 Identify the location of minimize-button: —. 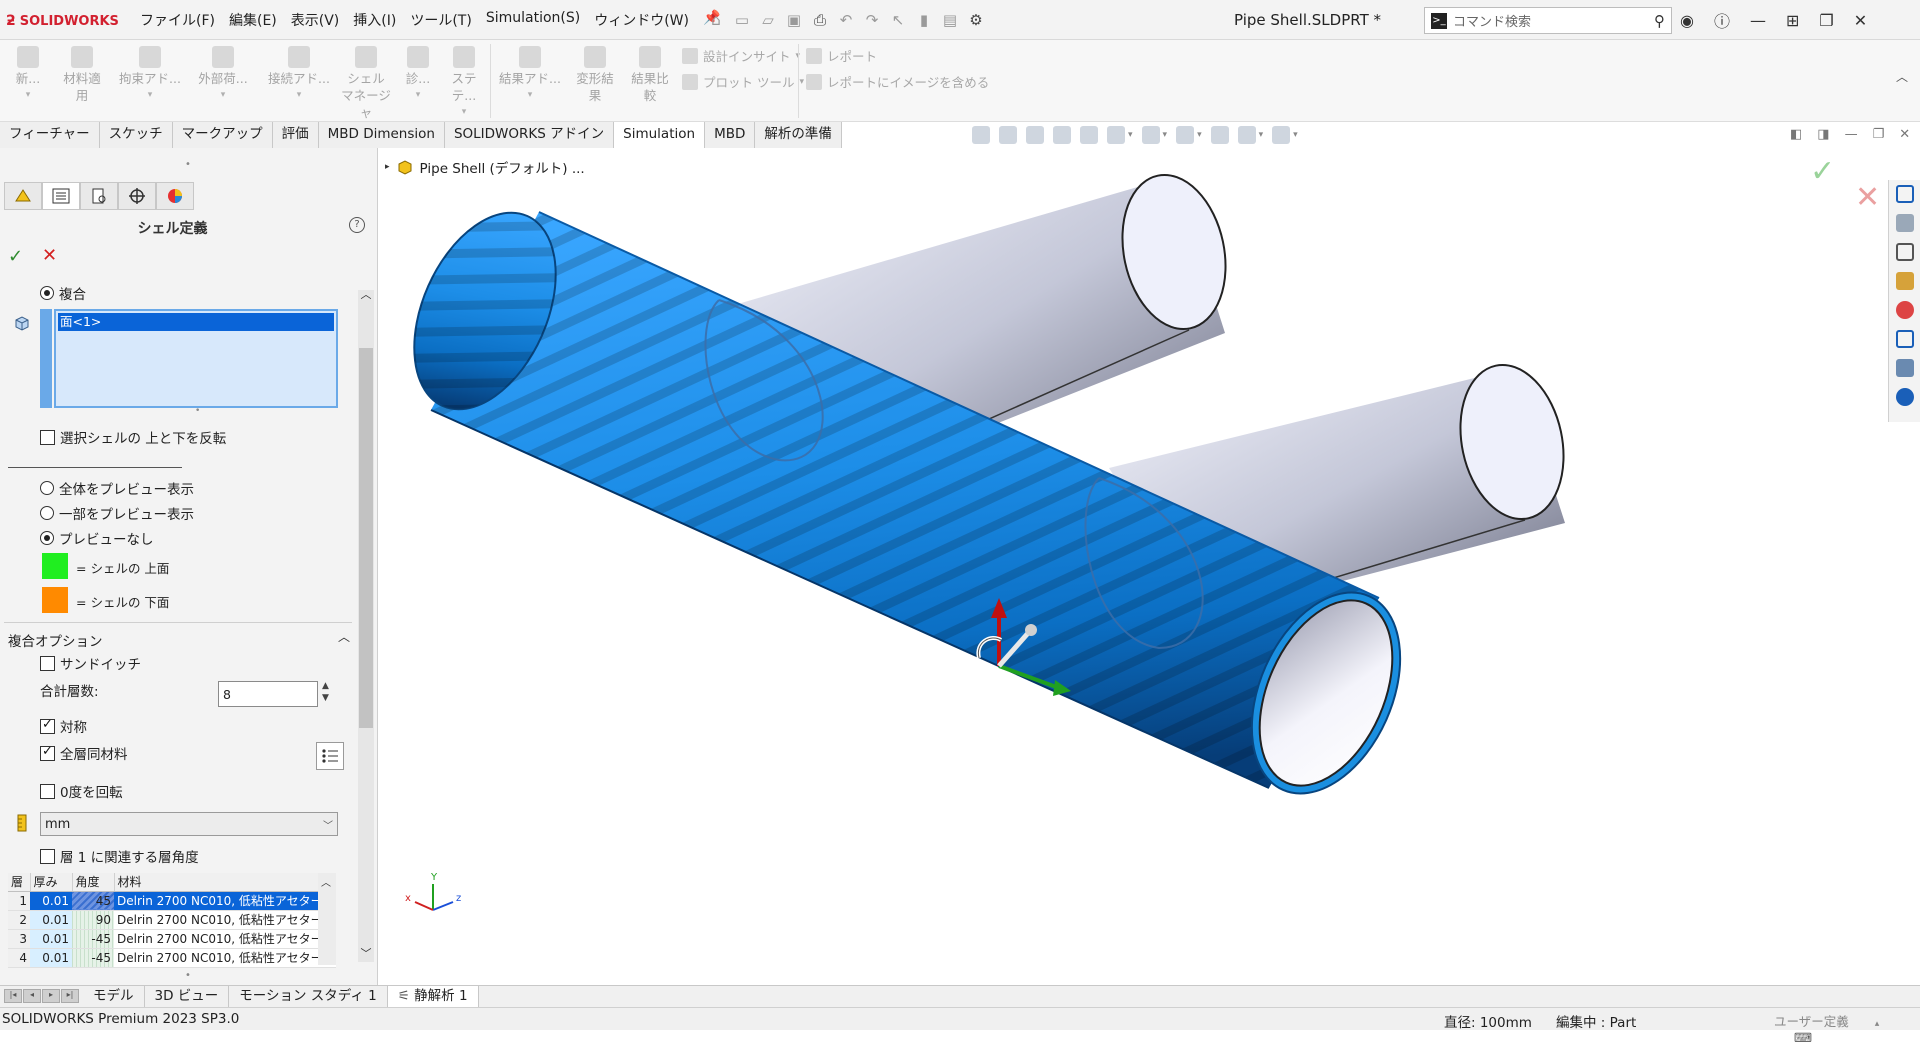
(1758, 20).